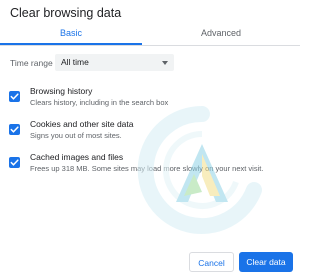  I want to click on time-range-value: All time, so click(75, 62).